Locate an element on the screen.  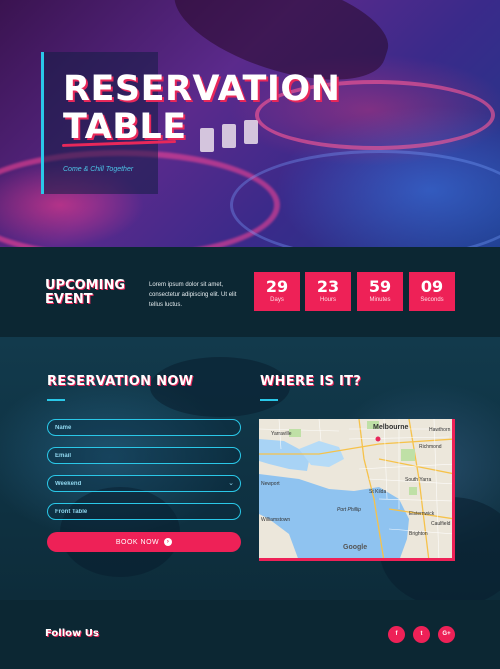
name-input is located at coordinates (144, 427).